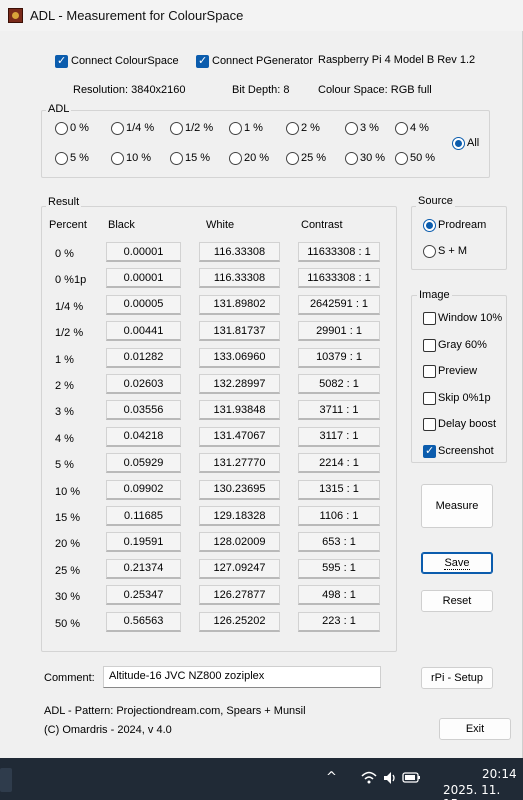 This screenshot has width=523, height=800. Describe the element at coordinates (108, 730) in the screenshot. I see `footer-line2: (C) Omardris - 2024, v 4.0` at that location.